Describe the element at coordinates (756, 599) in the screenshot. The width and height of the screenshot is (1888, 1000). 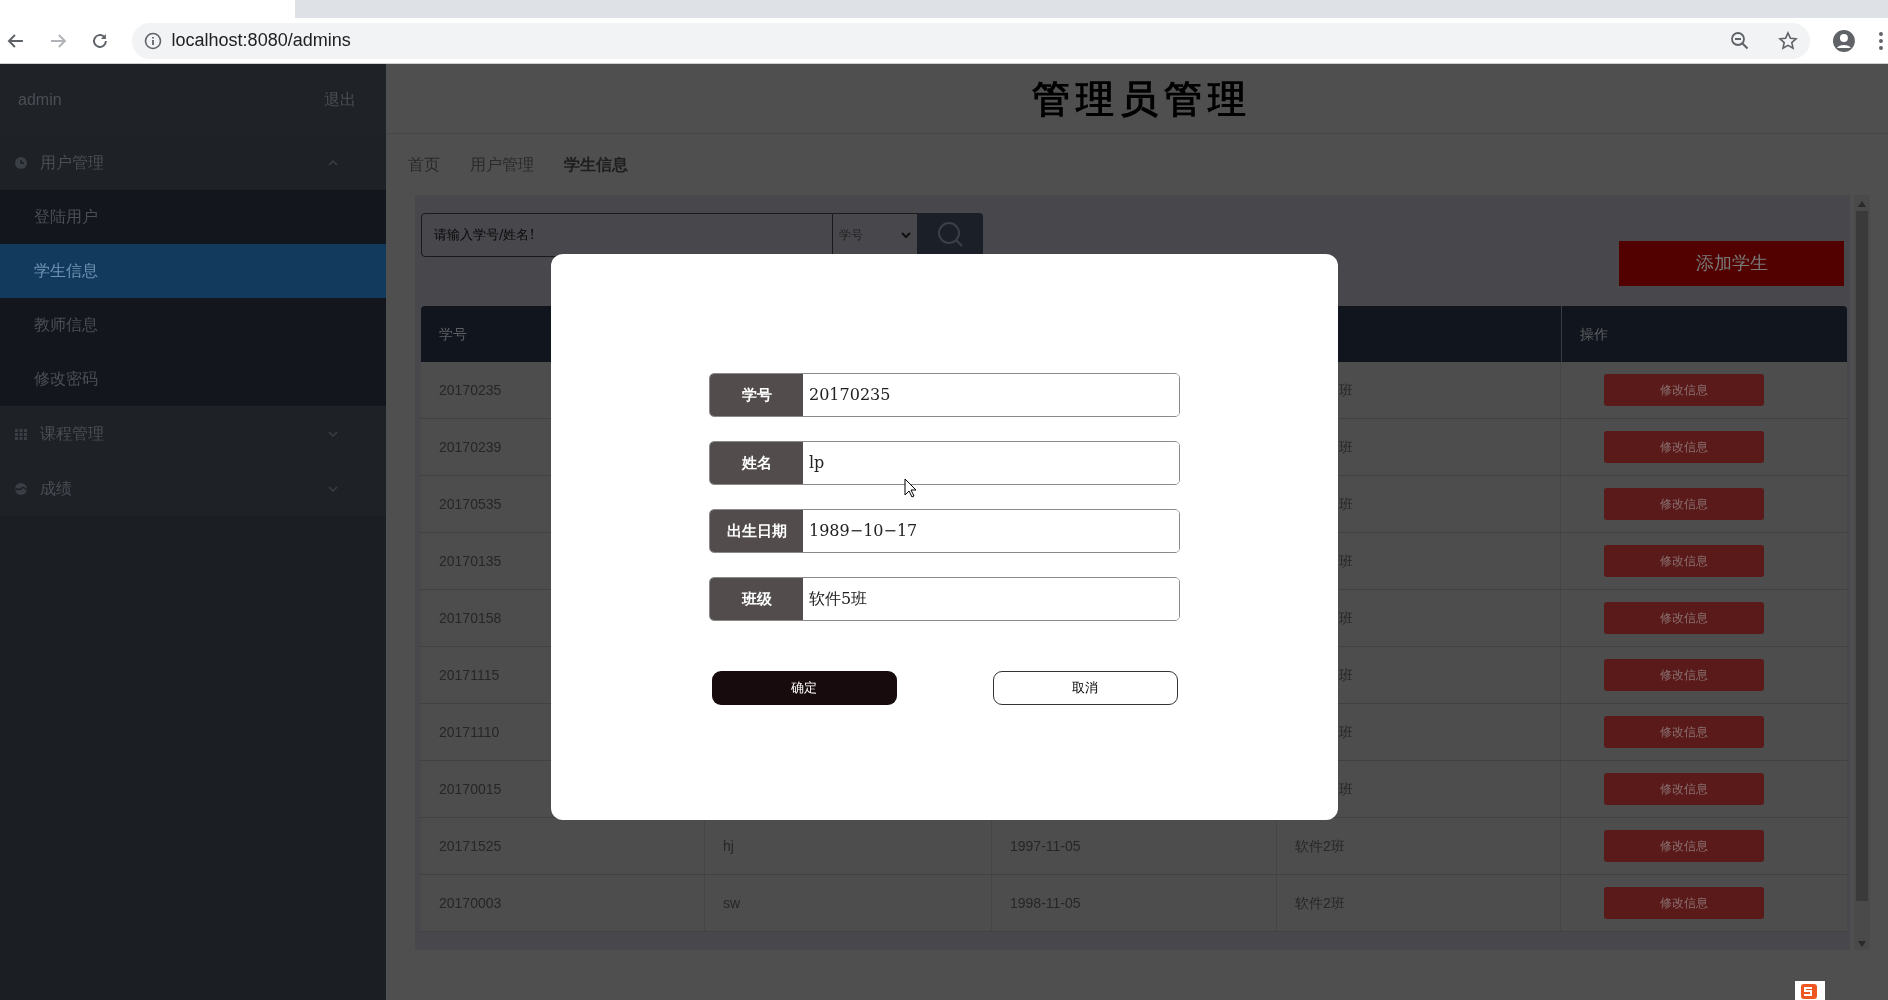
I see `field-label: 班级` at that location.